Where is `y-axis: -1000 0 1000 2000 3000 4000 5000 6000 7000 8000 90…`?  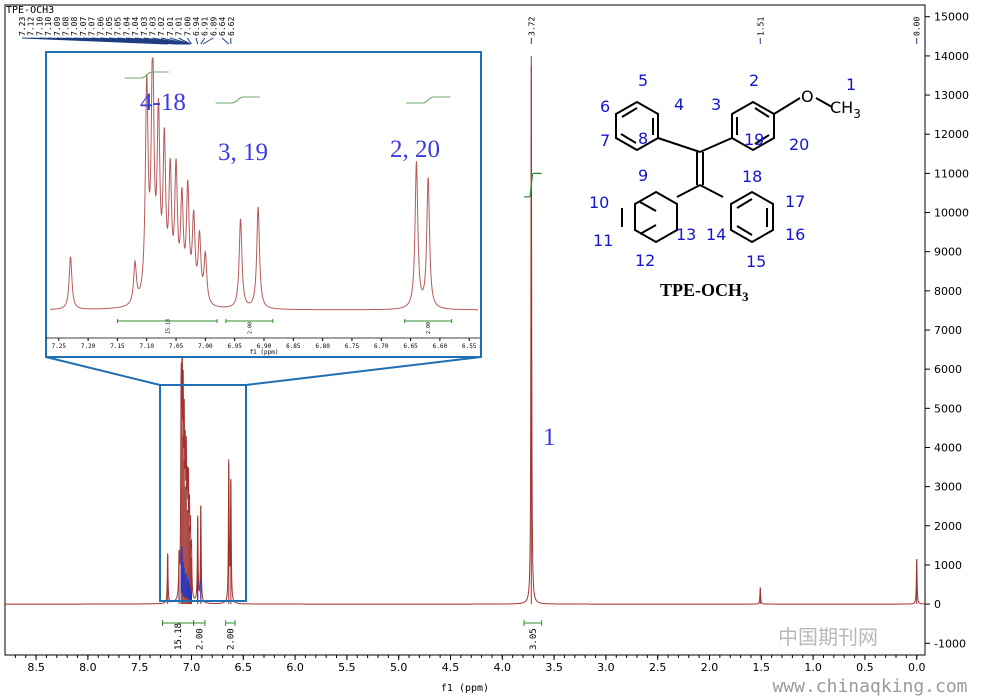
y-axis: -1000 0 1000 2000 3000 4000 5000 6000 7000 8000 90… is located at coordinates (947, 330).